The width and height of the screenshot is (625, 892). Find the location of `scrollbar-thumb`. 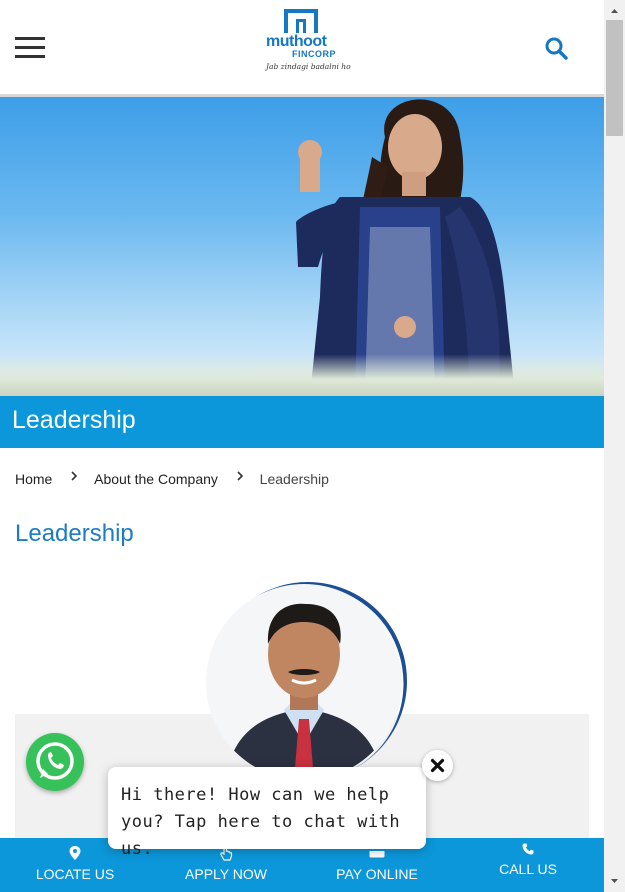

scrollbar-thumb is located at coordinates (614, 78).